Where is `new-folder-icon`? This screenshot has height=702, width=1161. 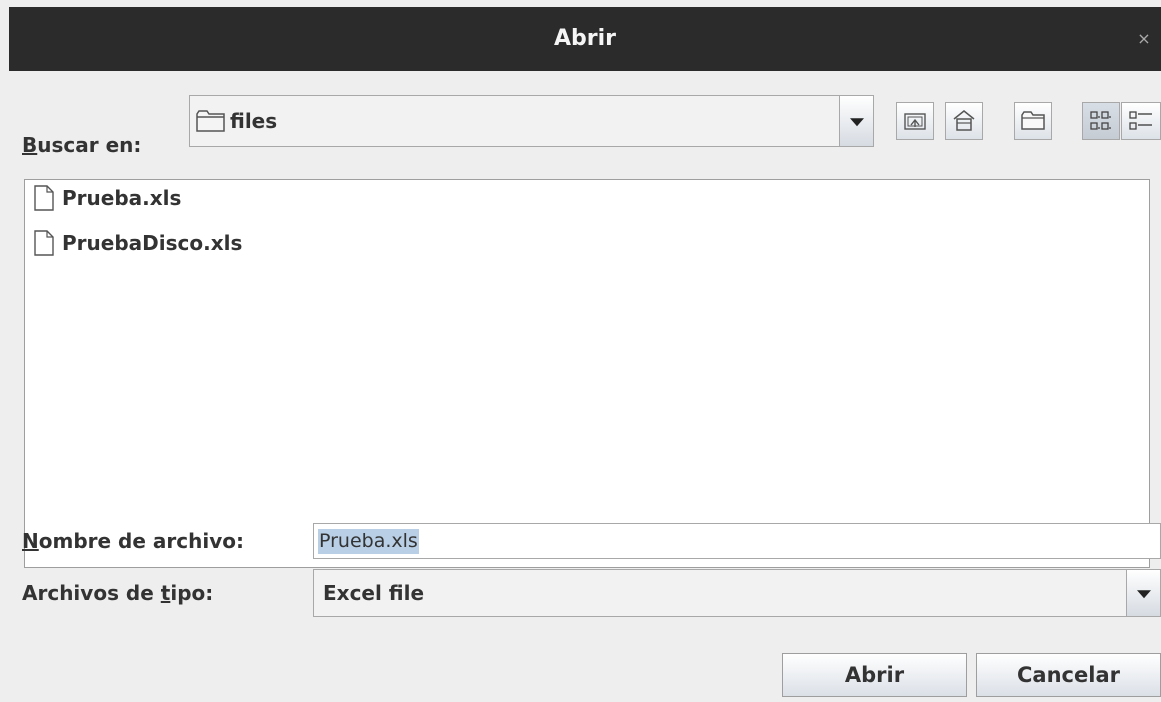
new-folder-icon is located at coordinates (1033, 120).